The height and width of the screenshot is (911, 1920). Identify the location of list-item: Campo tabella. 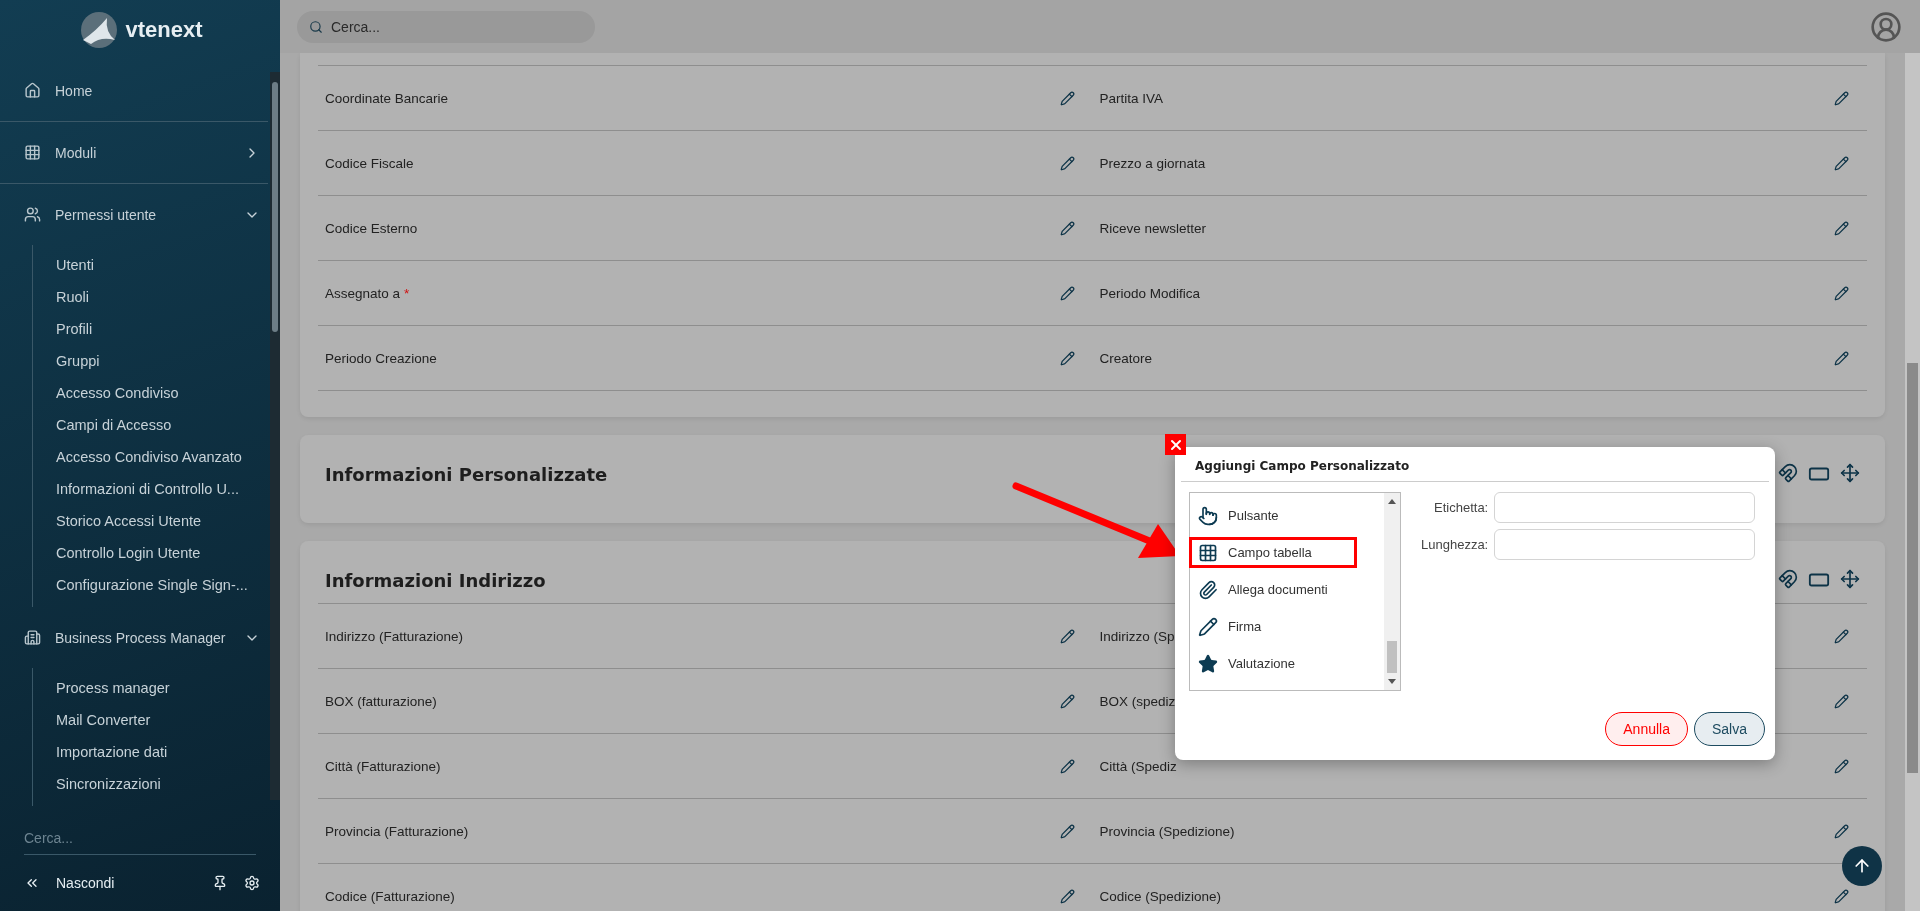
(1273, 552).